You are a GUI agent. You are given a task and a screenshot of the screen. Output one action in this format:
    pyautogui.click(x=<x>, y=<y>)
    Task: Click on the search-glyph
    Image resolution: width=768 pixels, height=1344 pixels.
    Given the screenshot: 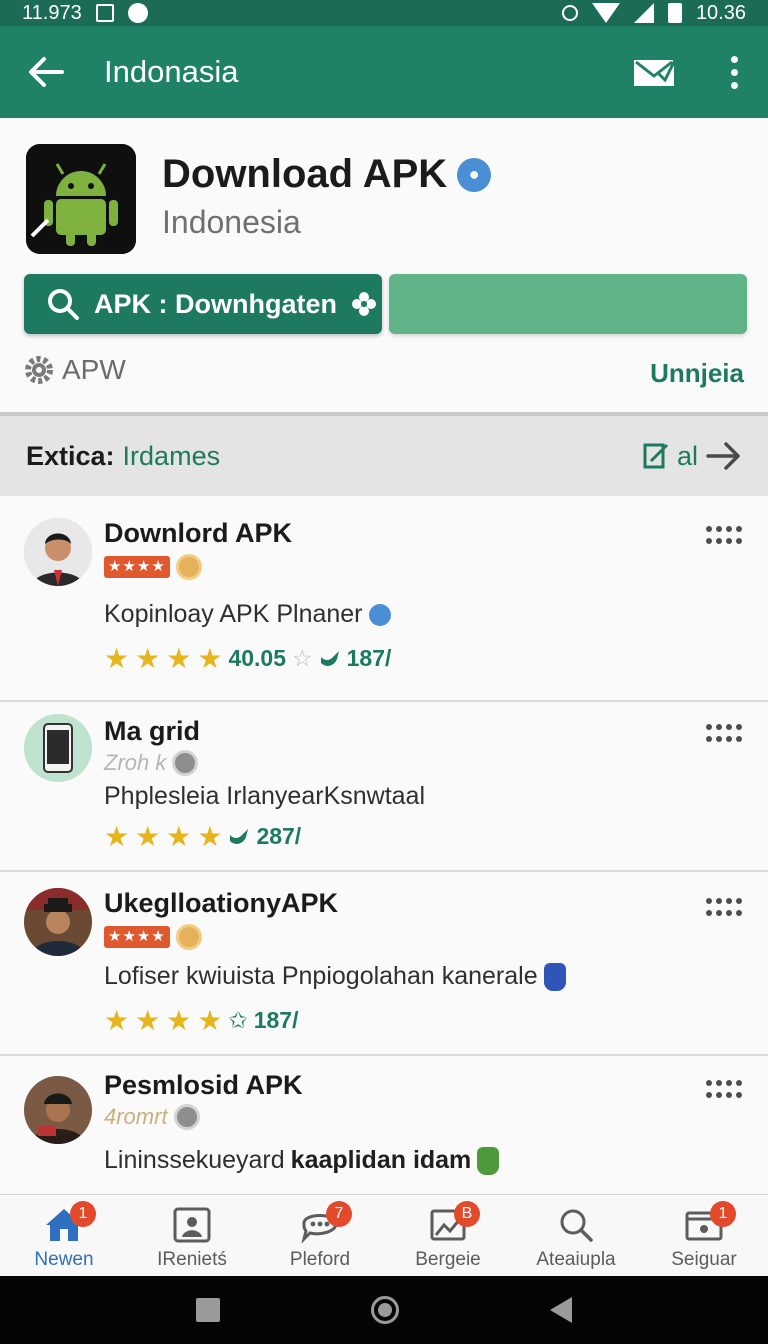 What is the action you would take?
    pyautogui.click(x=576, y=1225)
    